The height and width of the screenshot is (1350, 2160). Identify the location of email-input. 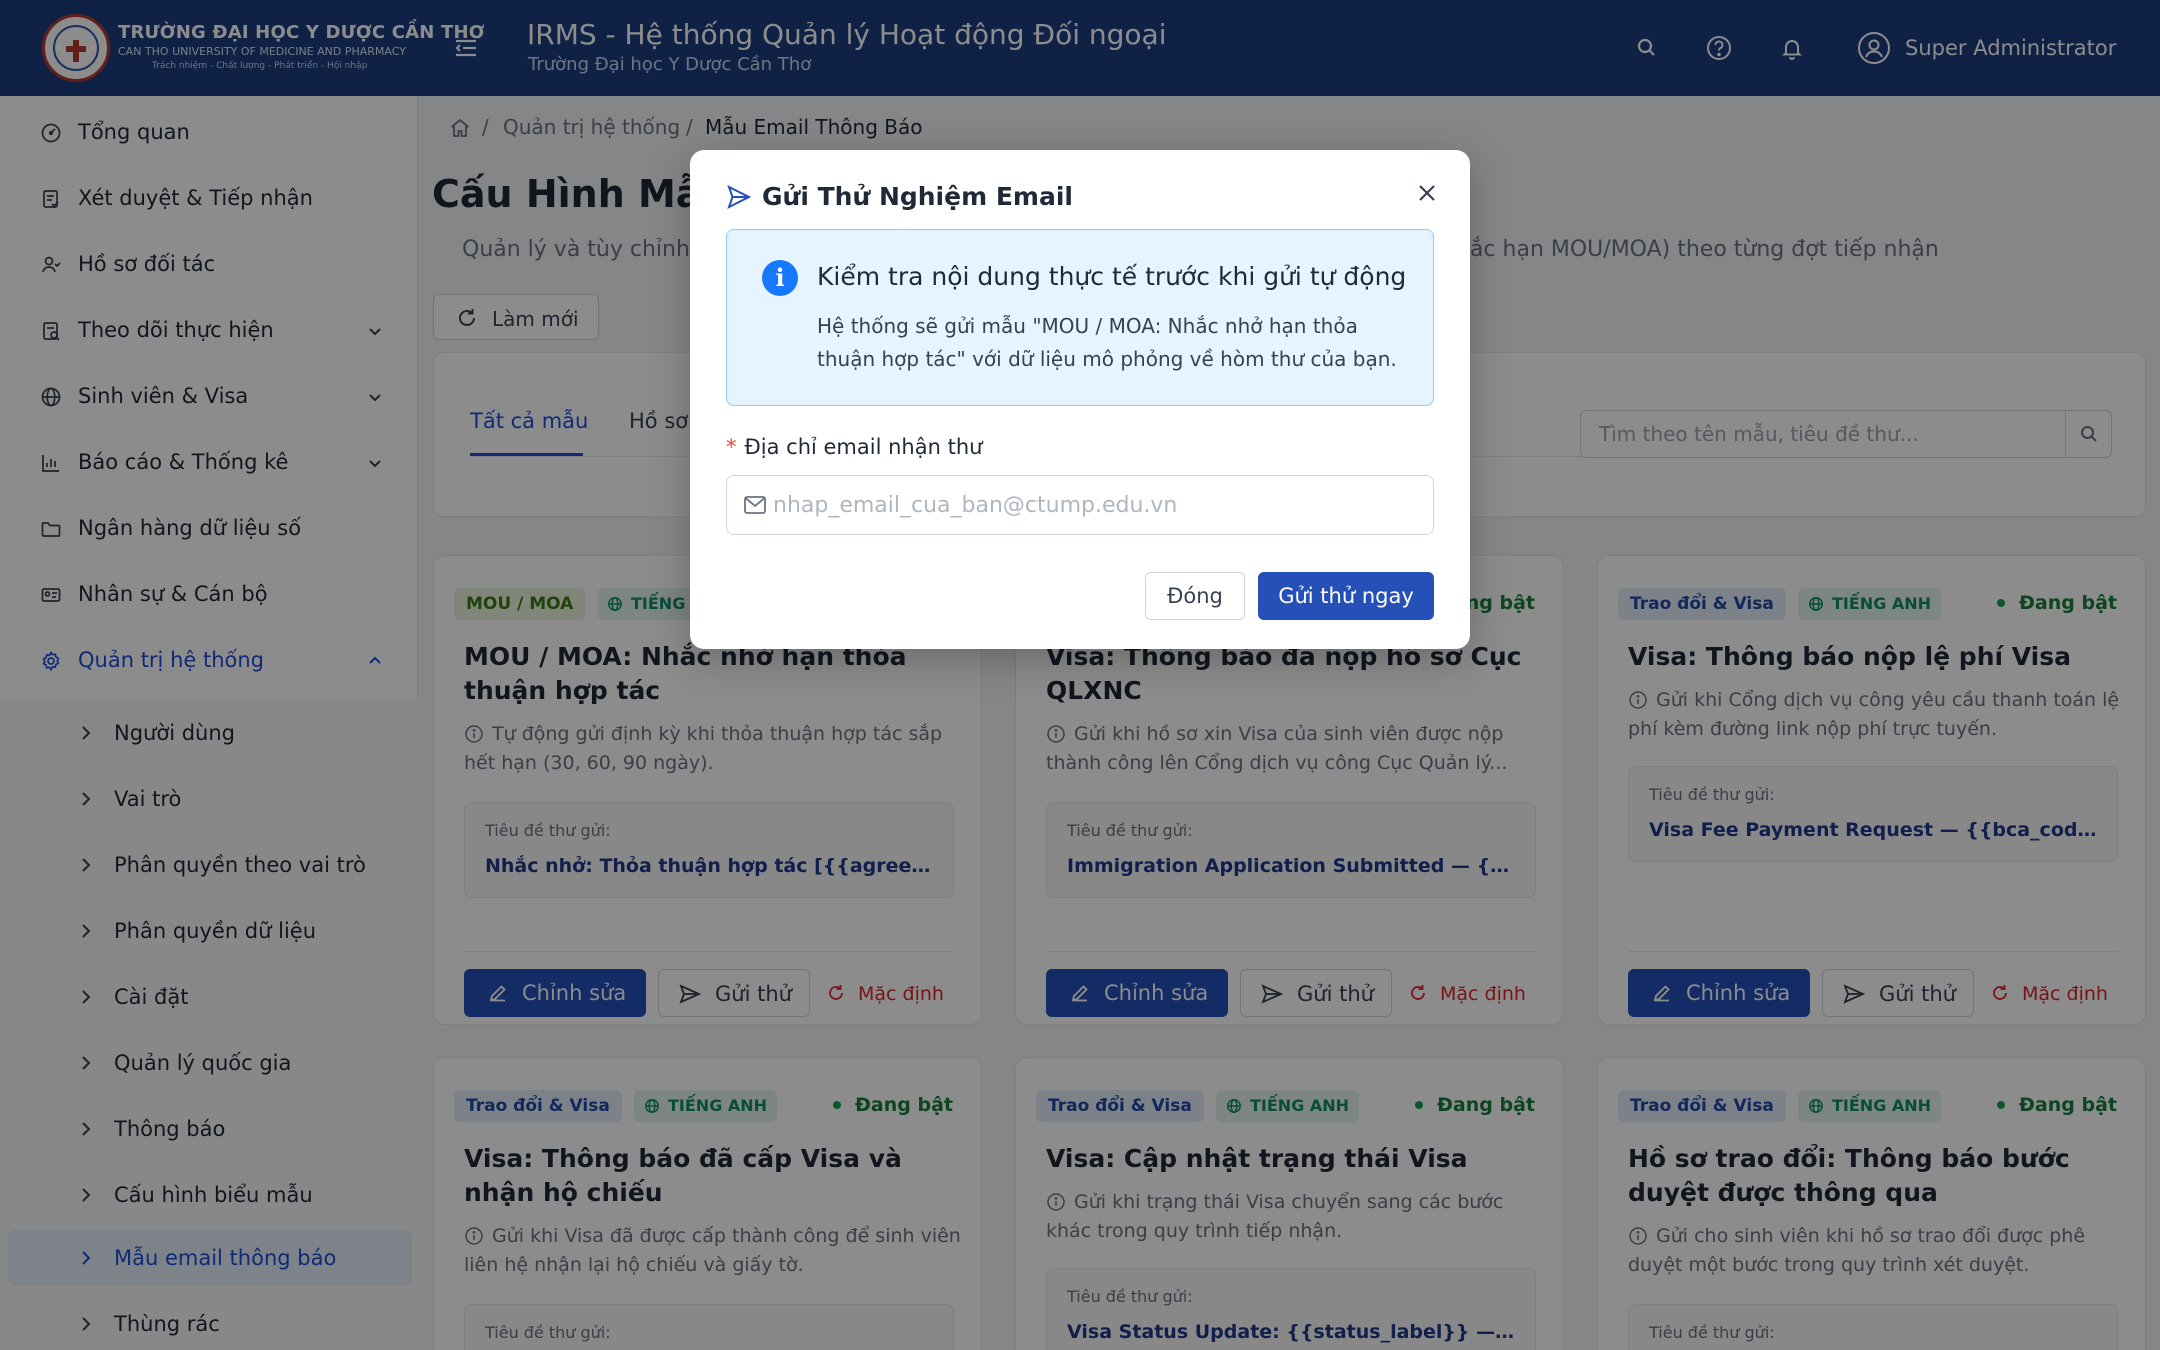
(1098, 505).